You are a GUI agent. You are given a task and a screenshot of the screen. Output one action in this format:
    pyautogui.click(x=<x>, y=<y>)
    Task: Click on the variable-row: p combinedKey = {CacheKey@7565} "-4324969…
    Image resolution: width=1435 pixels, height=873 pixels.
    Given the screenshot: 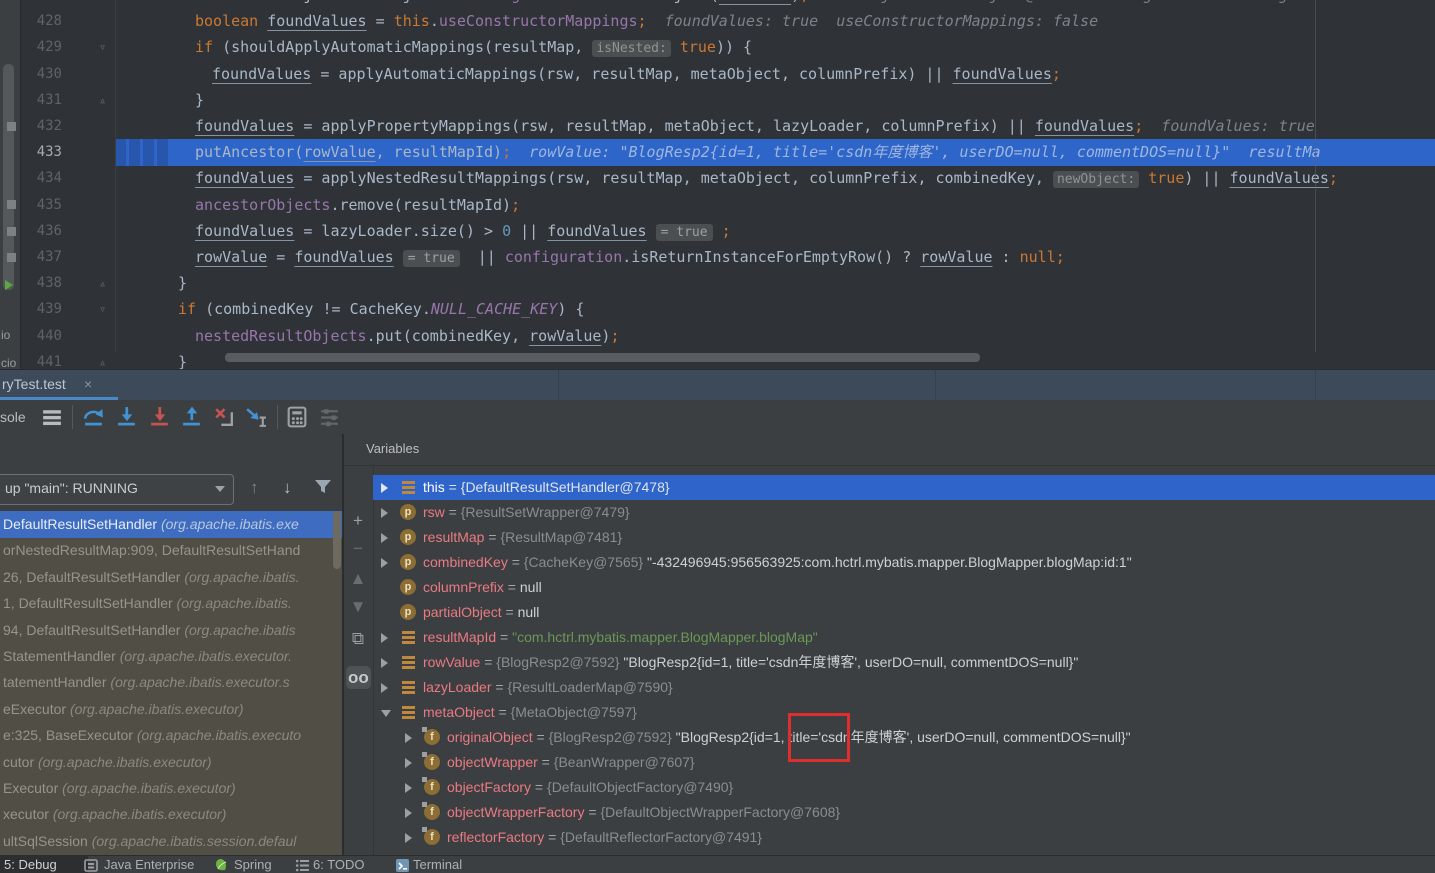 What is the action you would take?
    pyautogui.click(x=904, y=562)
    